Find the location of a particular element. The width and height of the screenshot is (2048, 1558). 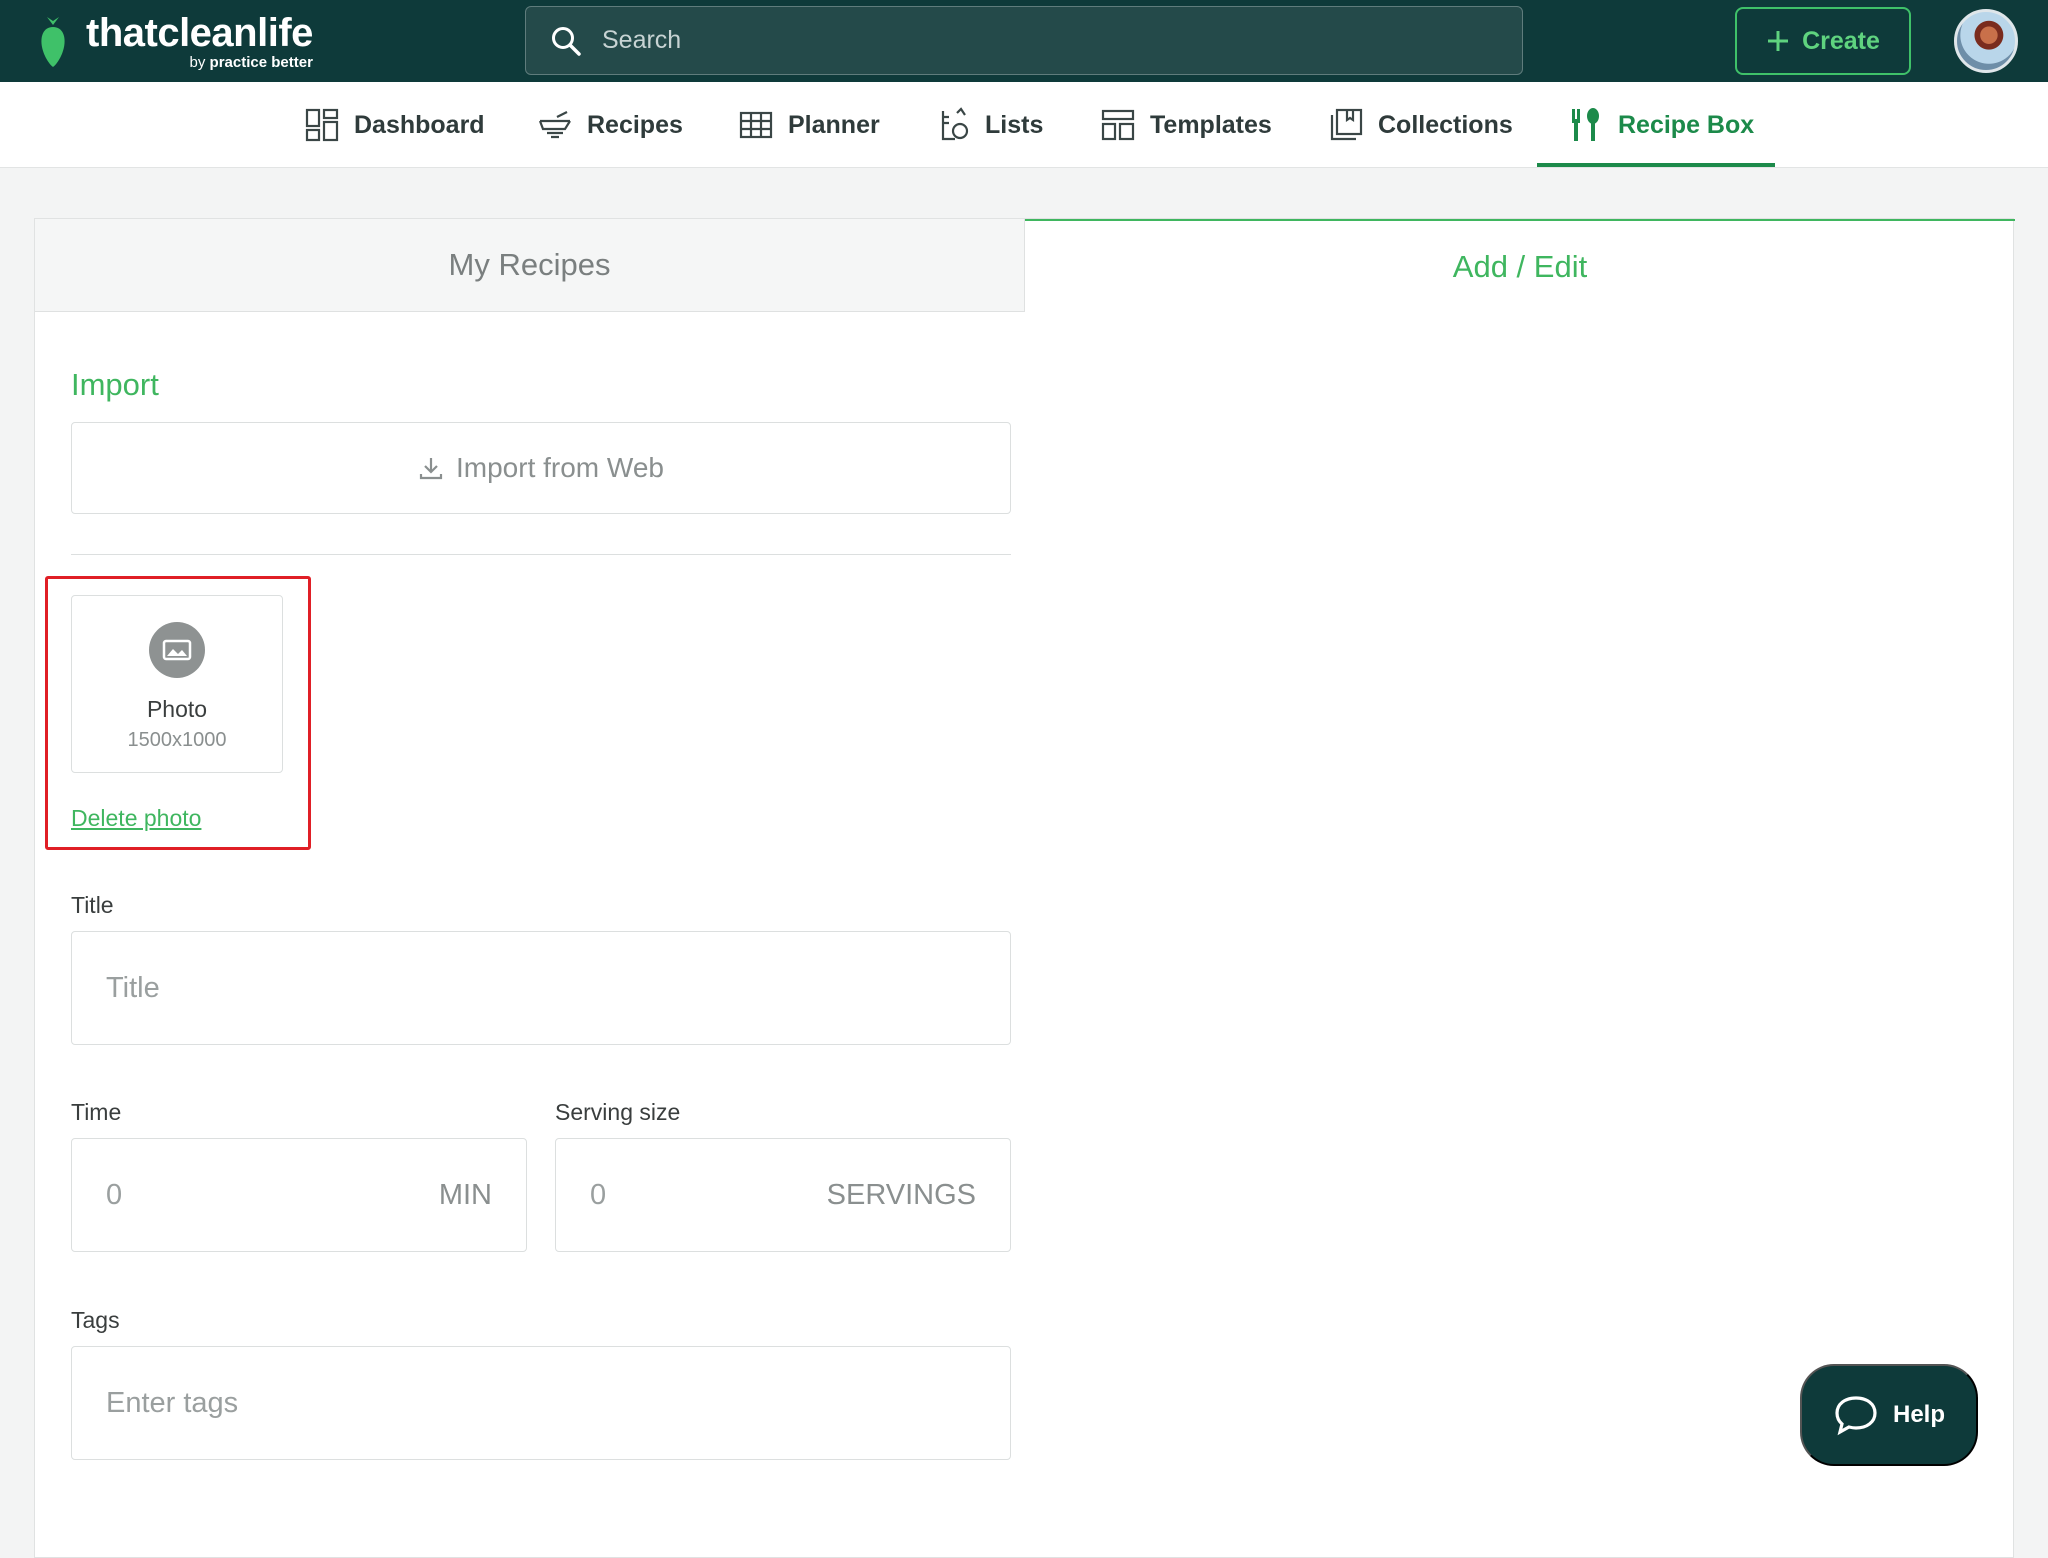

nav-item-lists: Lists is located at coordinates (989, 125).